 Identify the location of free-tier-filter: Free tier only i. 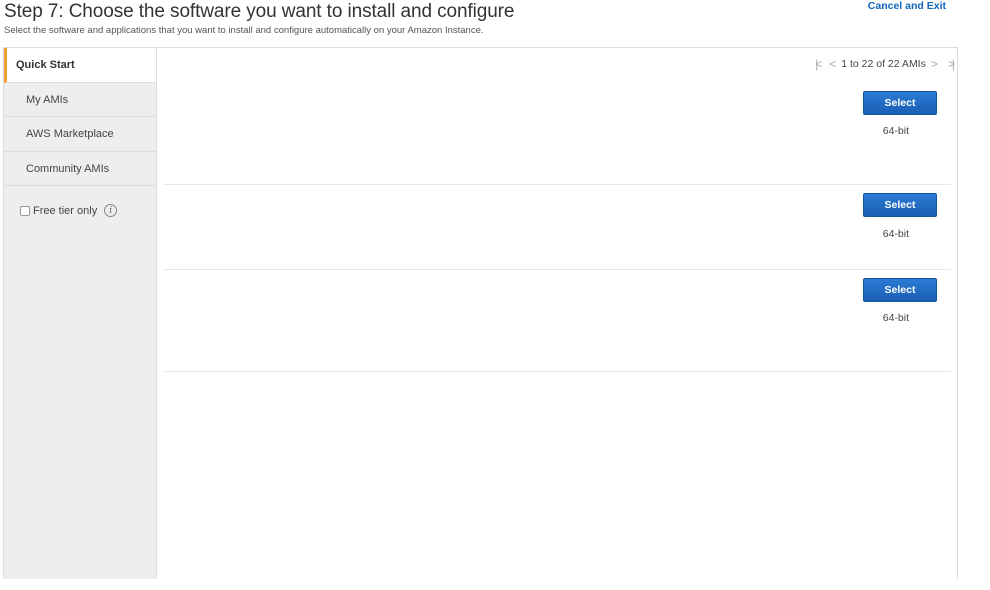
(80, 201).